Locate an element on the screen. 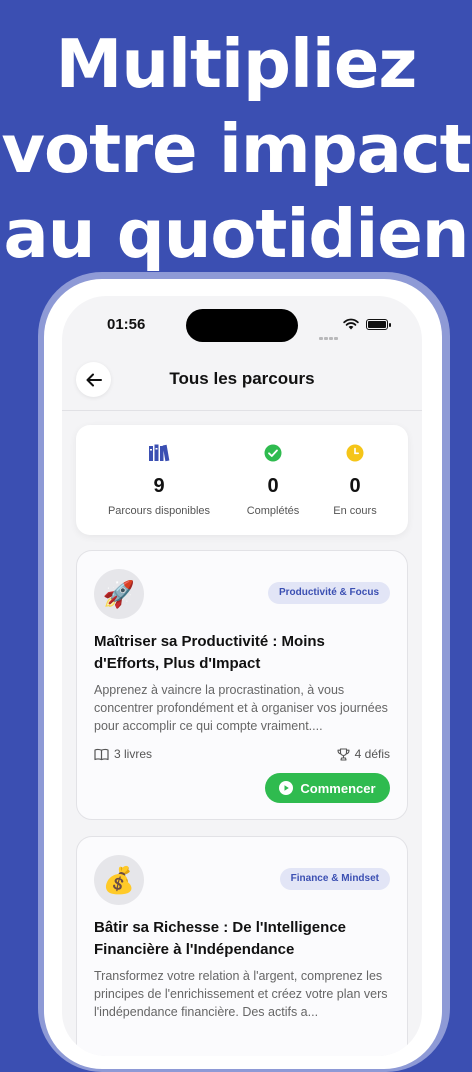 The height and width of the screenshot is (1072, 472). books-count: 3 livres is located at coordinates (123, 754).